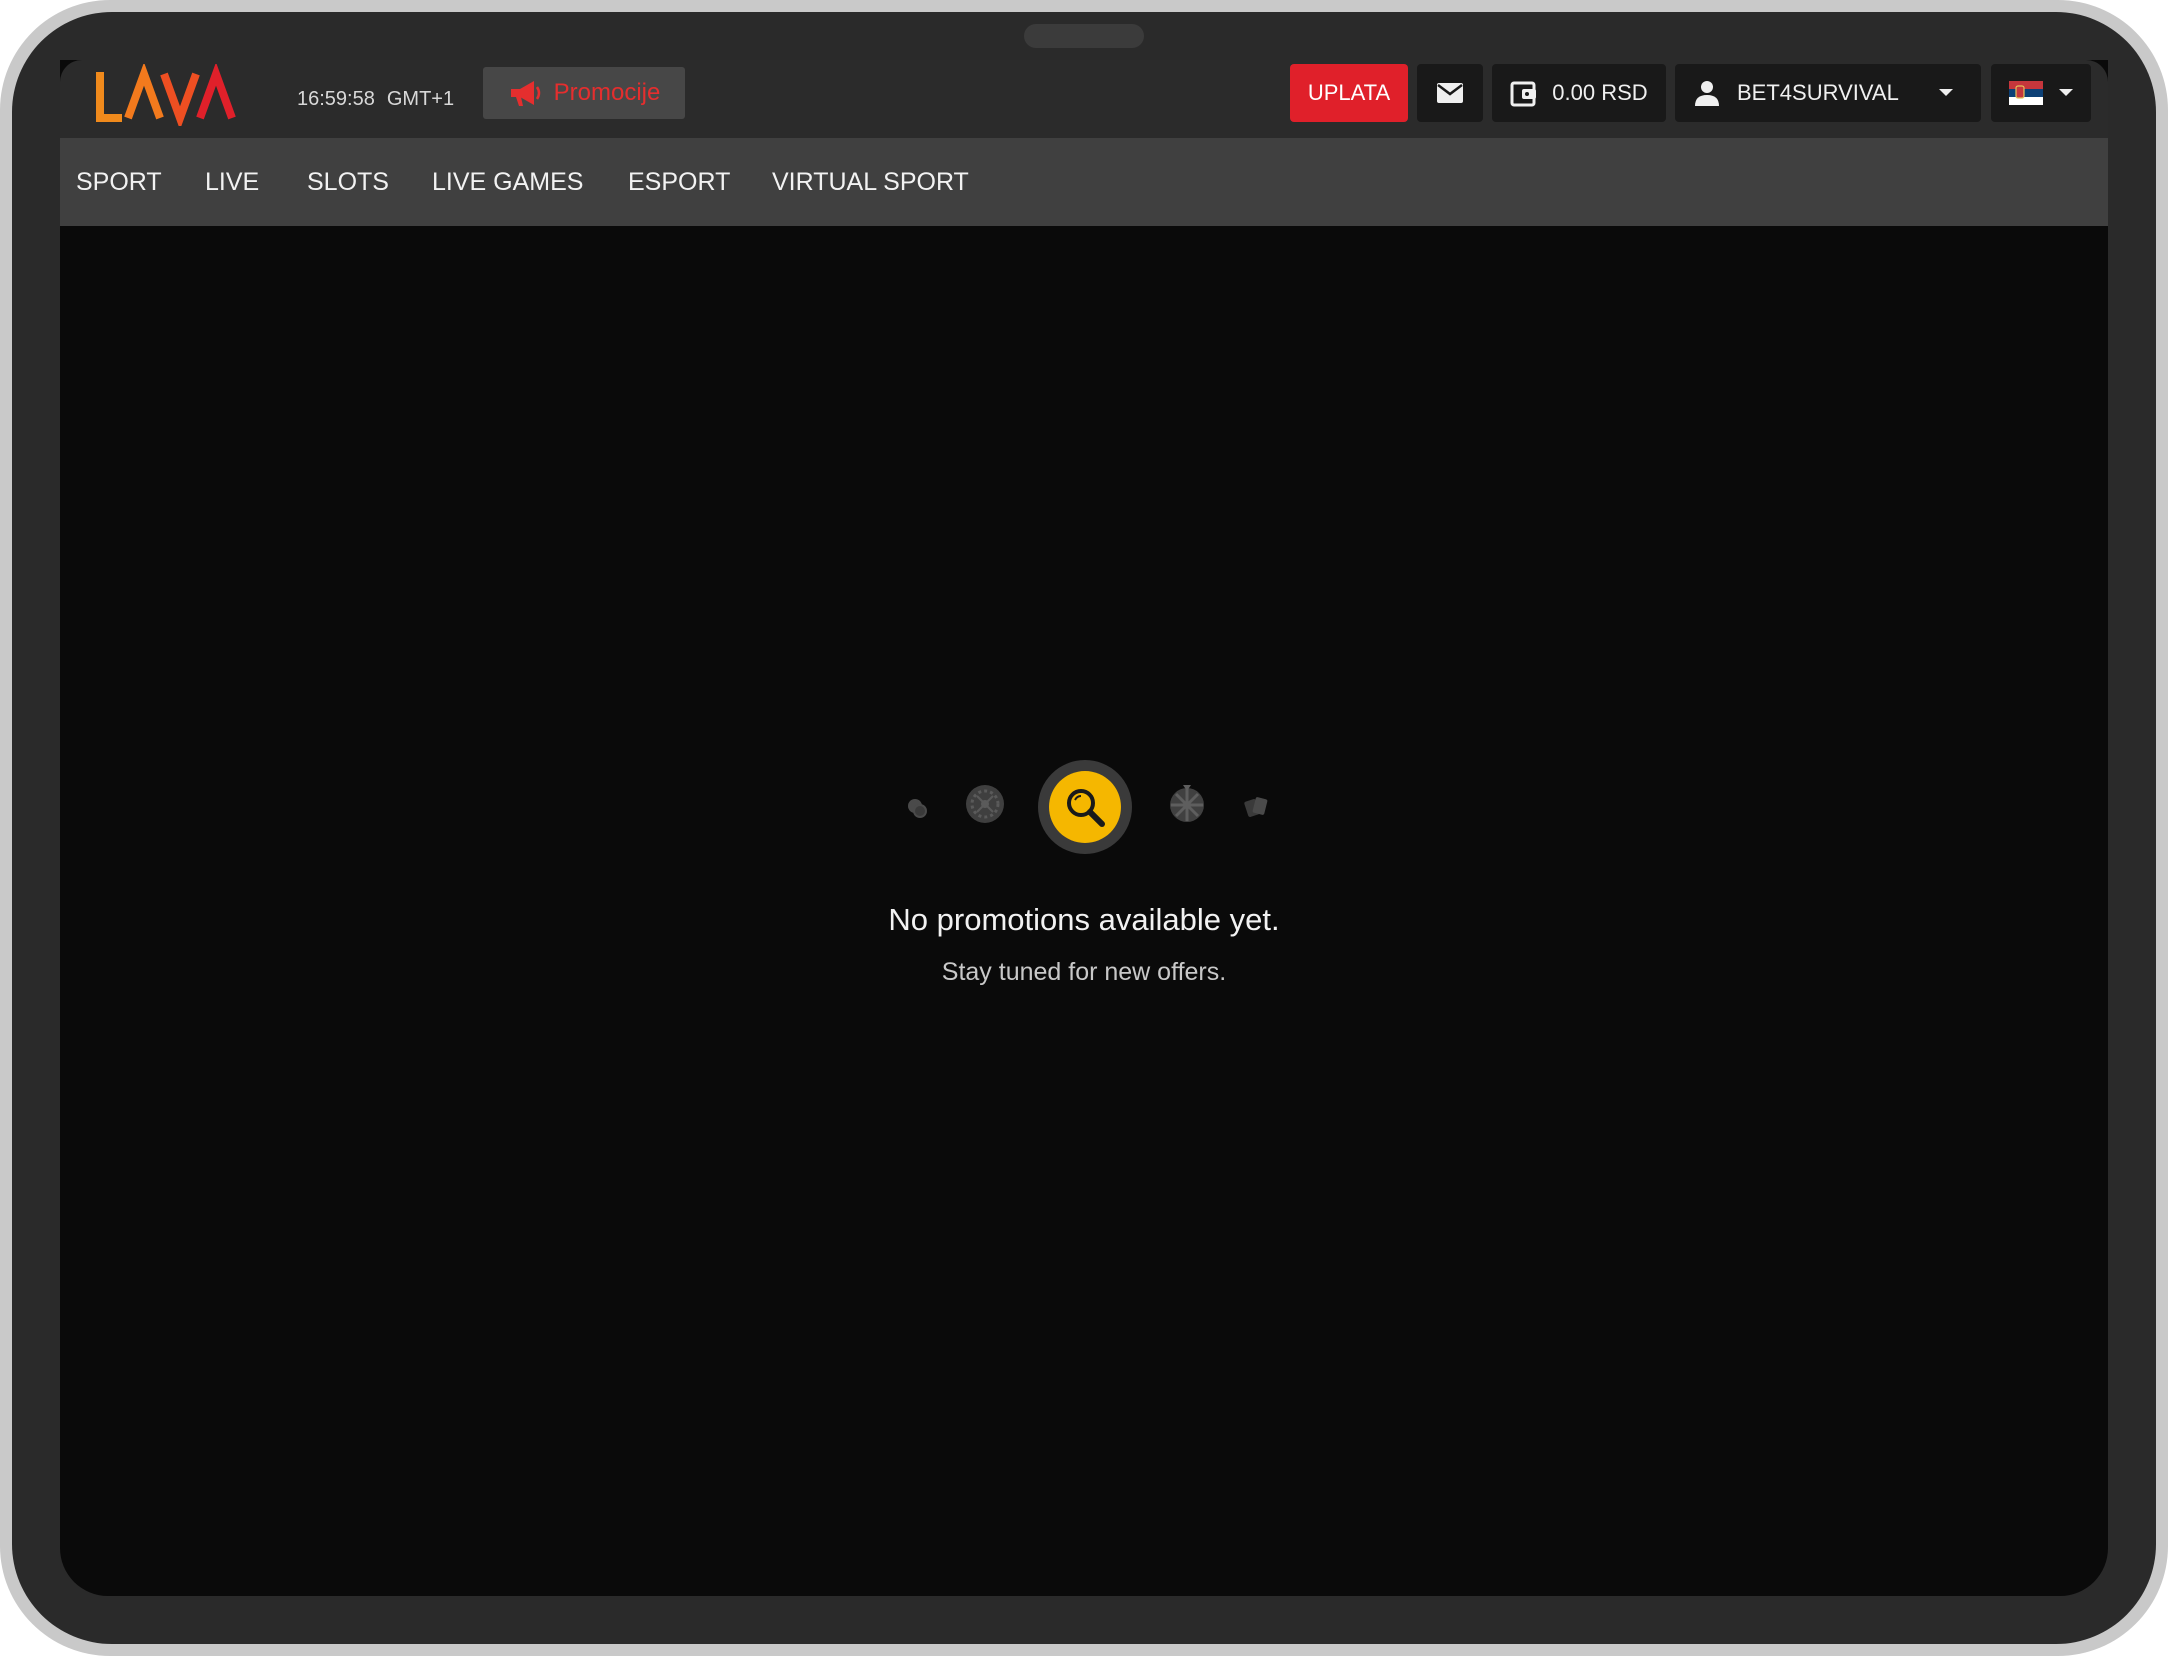  What do you see at coordinates (1600, 92) in the screenshot?
I see `balance-amount: 0.00 RSD` at bounding box center [1600, 92].